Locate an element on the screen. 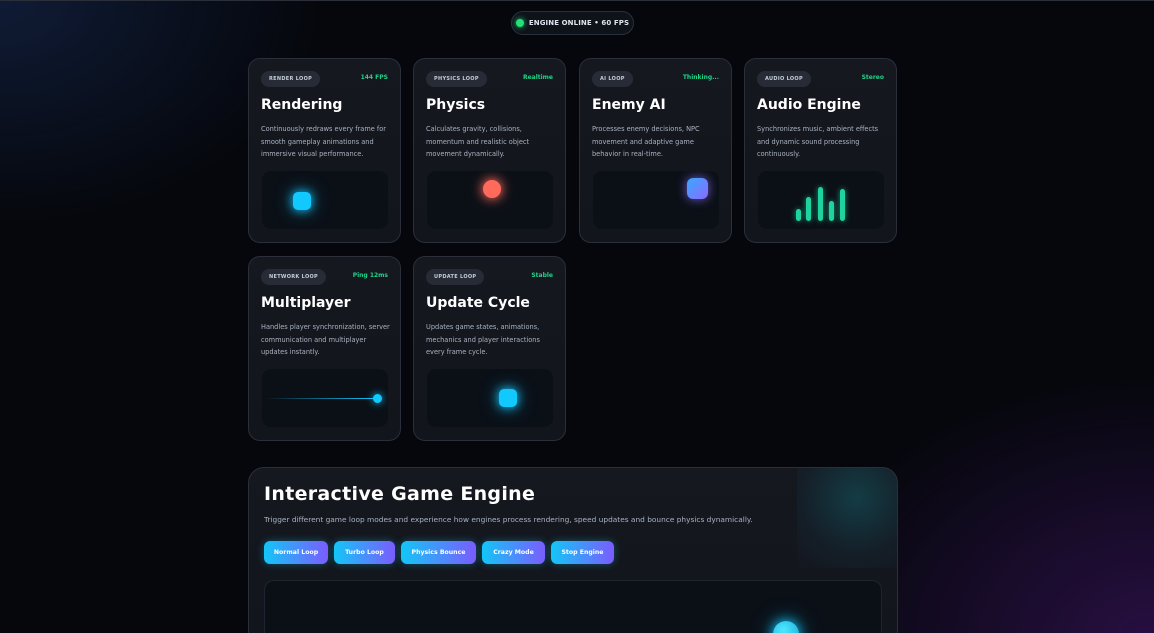 This screenshot has height=633, width=1154. corner-glow is located at coordinates (847, 518).